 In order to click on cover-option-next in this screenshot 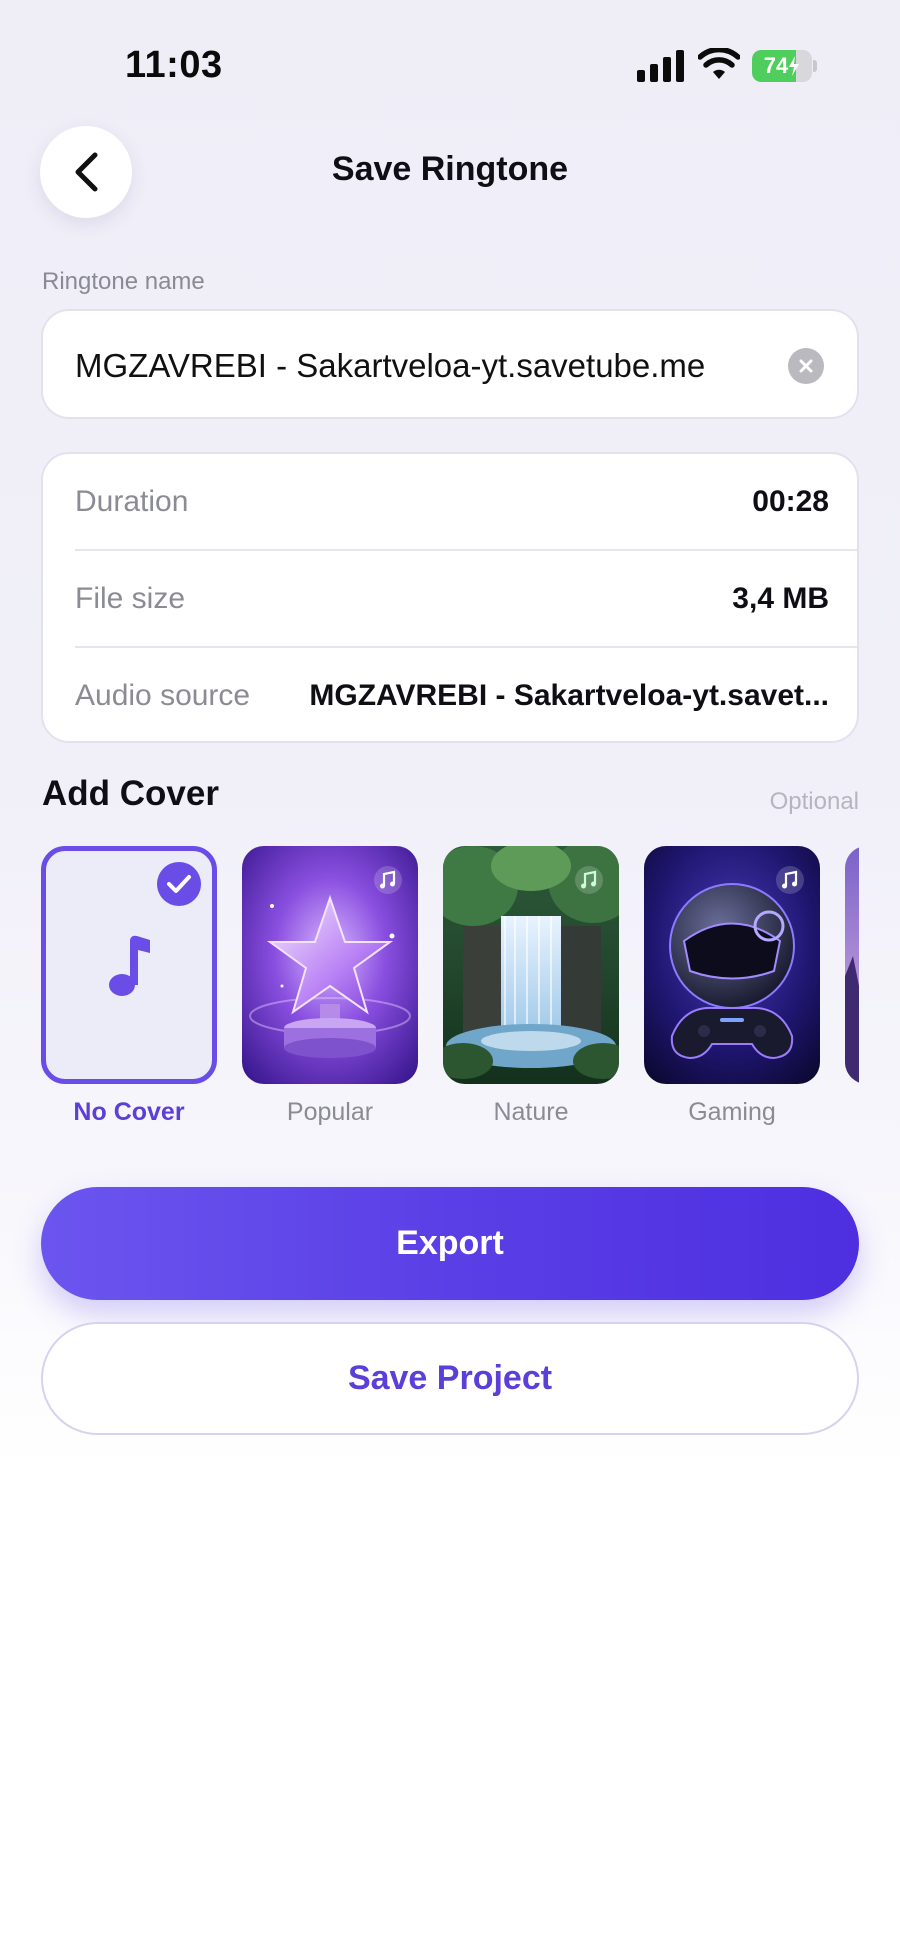, I will do `click(852, 991)`.